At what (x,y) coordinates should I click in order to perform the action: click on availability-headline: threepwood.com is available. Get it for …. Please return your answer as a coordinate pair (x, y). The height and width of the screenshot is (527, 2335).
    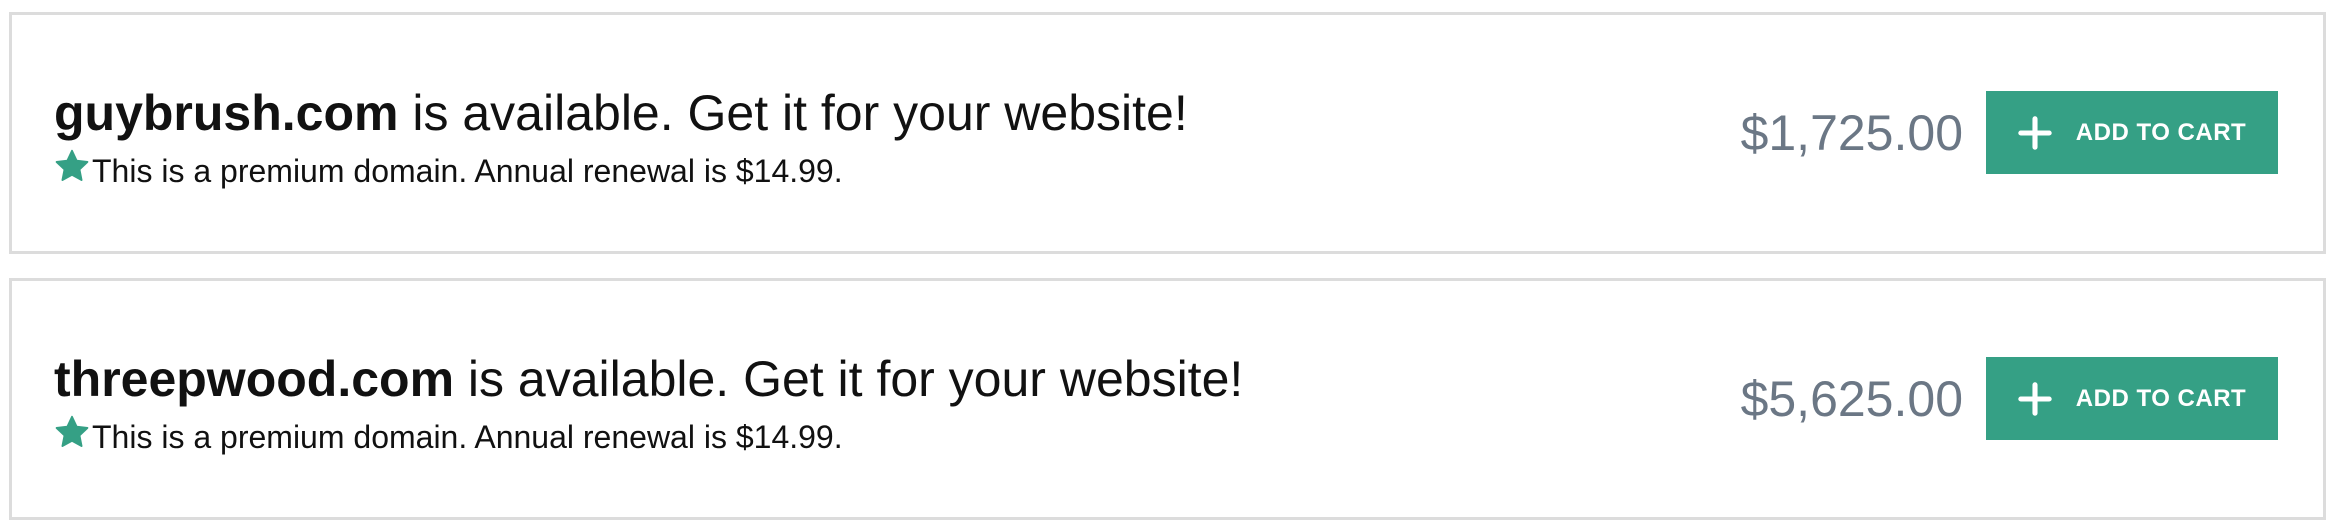
    Looking at the image, I should click on (648, 379).